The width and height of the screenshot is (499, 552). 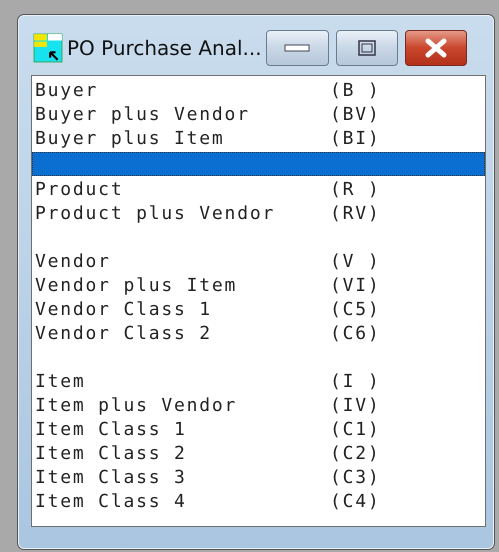 I want to click on item-code: (V ), so click(x=355, y=262).